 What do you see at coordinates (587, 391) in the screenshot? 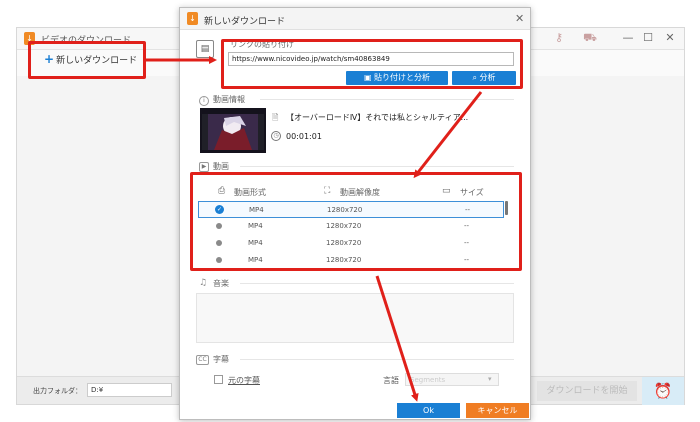
I see `download-all-button: ダウンロードを開始` at bounding box center [587, 391].